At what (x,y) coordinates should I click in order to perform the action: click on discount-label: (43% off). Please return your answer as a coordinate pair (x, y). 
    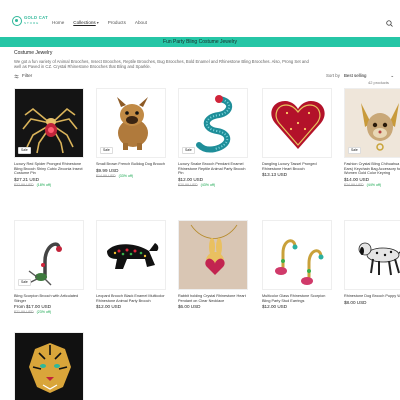
    Looking at the image, I should click on (208, 185).